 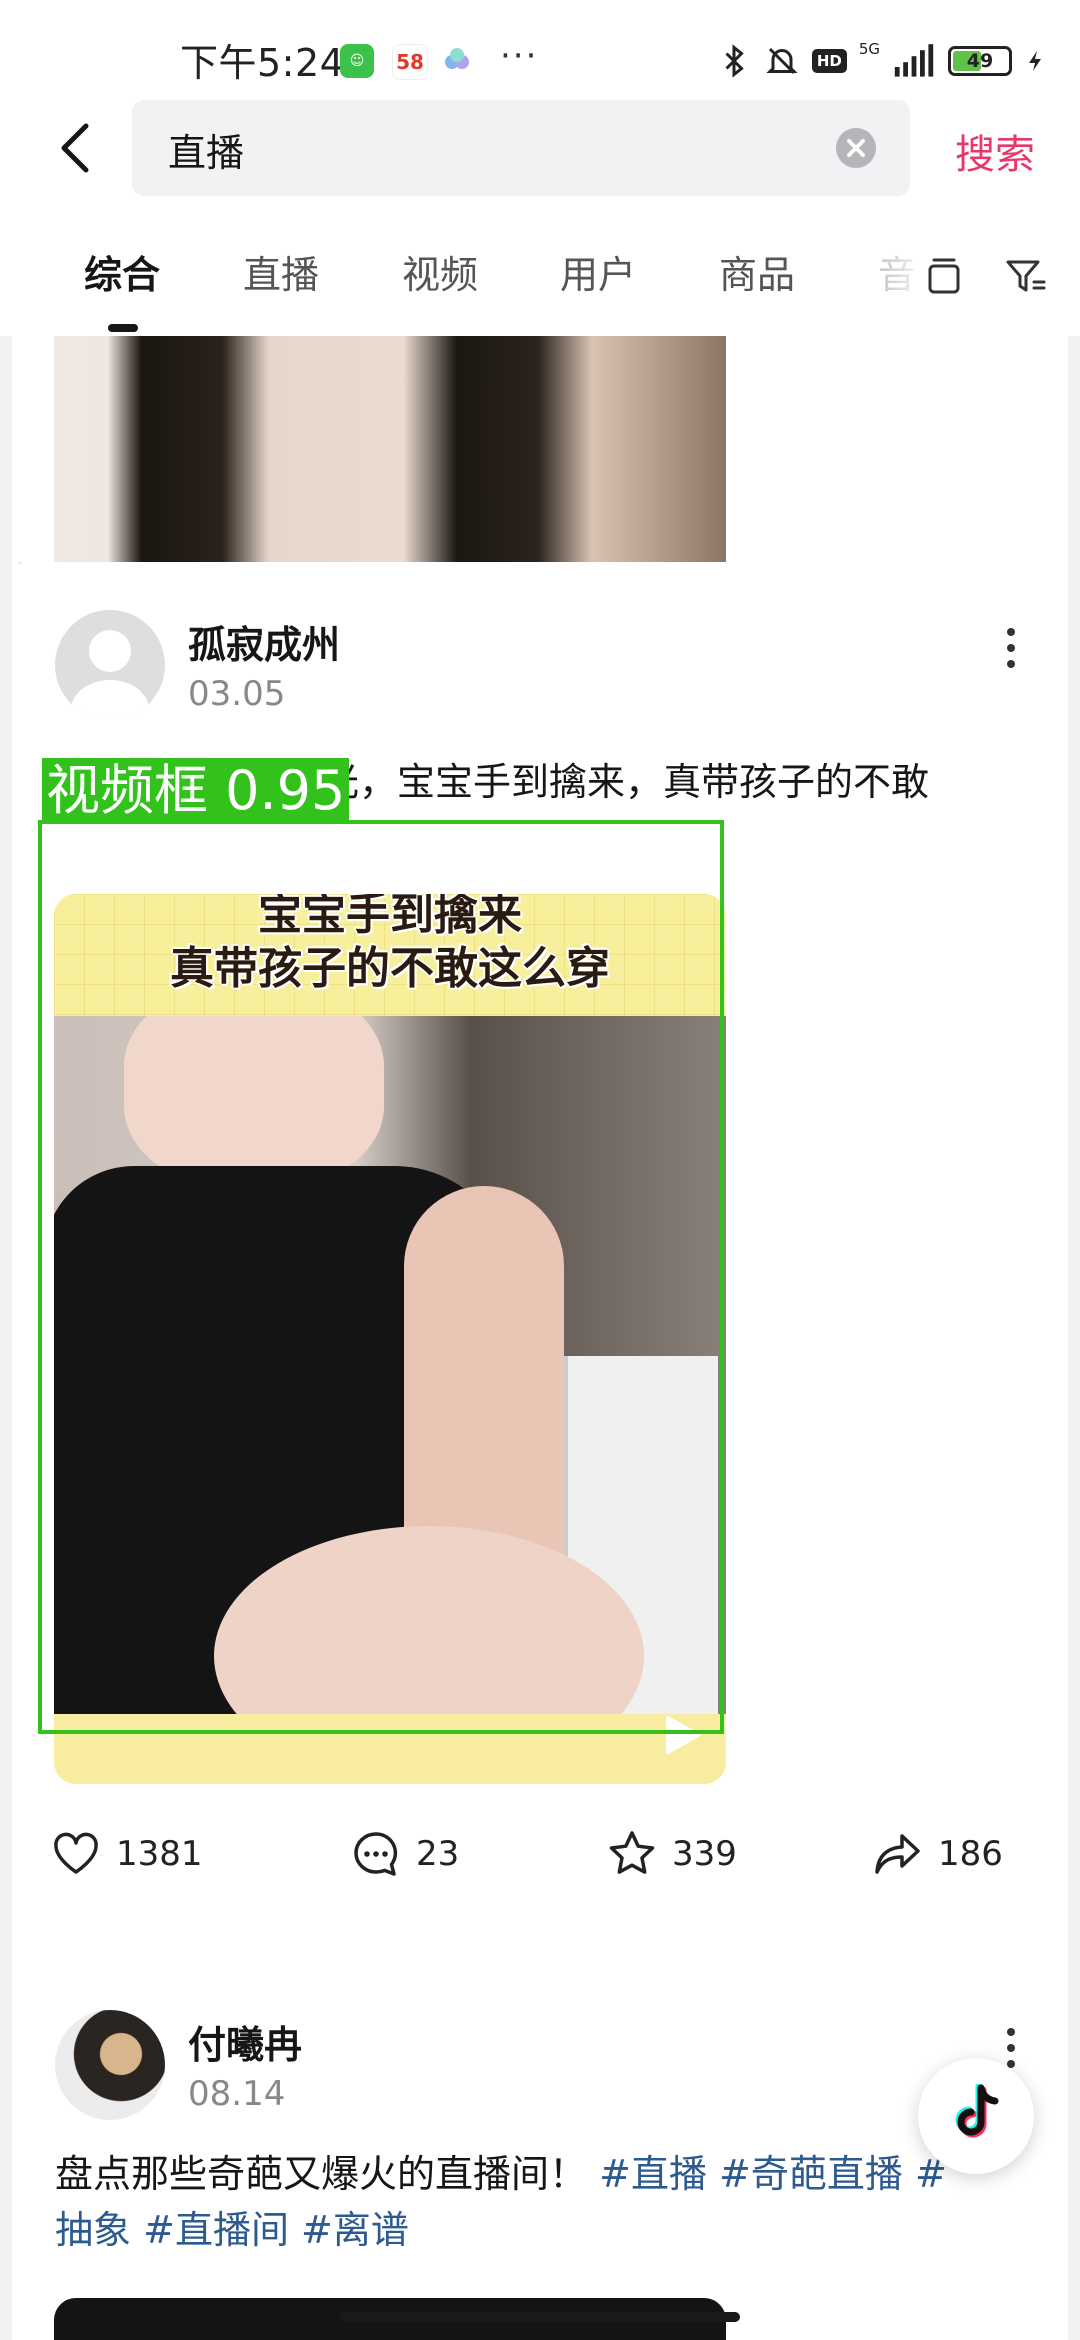 What do you see at coordinates (704, 1854) in the screenshot?
I see `favorite-count: 339` at bounding box center [704, 1854].